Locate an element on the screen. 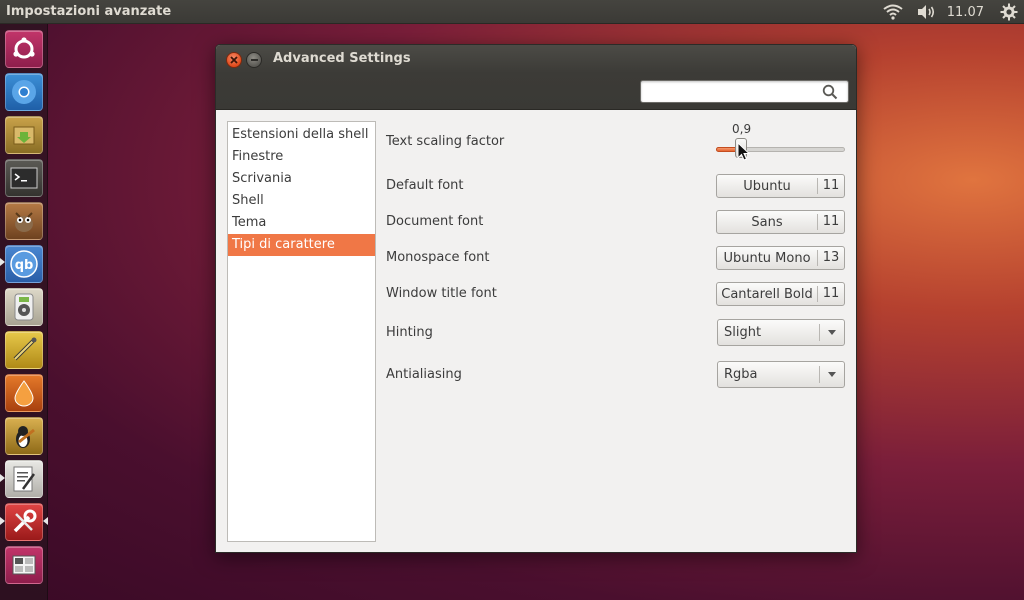 Image resolution: width=1024 pixels, height=600 pixels. window-title-font-name: Cantarell Bold is located at coordinates (767, 294).